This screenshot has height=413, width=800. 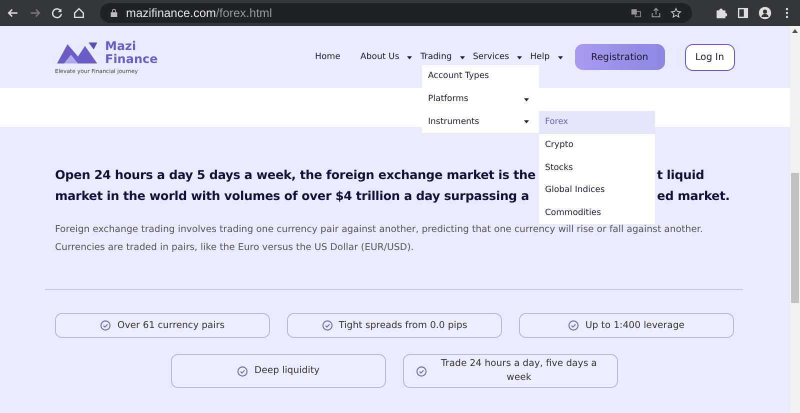 I want to click on scrollbar-thumb, so click(x=795, y=238).